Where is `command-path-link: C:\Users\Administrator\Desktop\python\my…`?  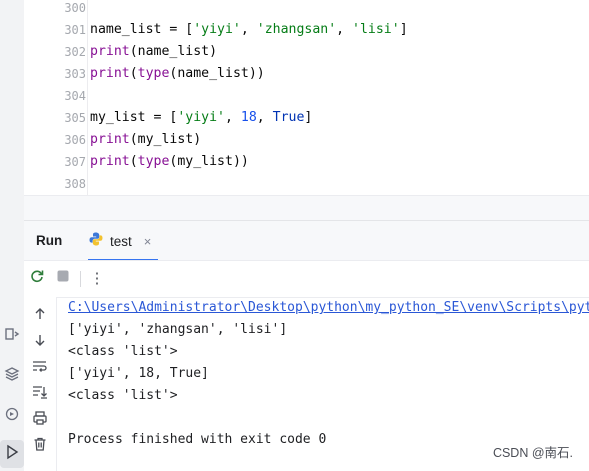 command-path-link: C:\Users\Administrator\Desktop\python\my… is located at coordinates (328, 308).